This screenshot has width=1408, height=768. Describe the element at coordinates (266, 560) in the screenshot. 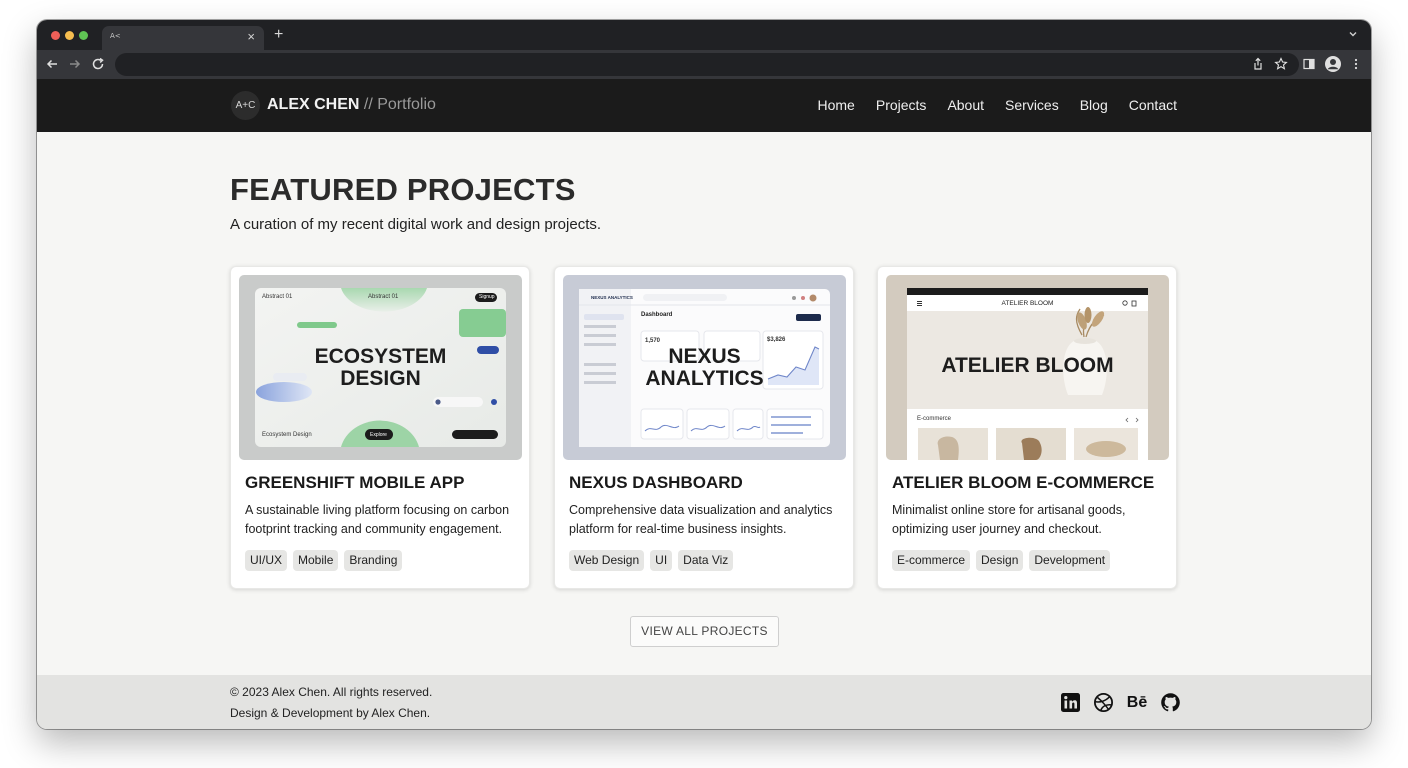

I see `tag: UI/UX` at that location.